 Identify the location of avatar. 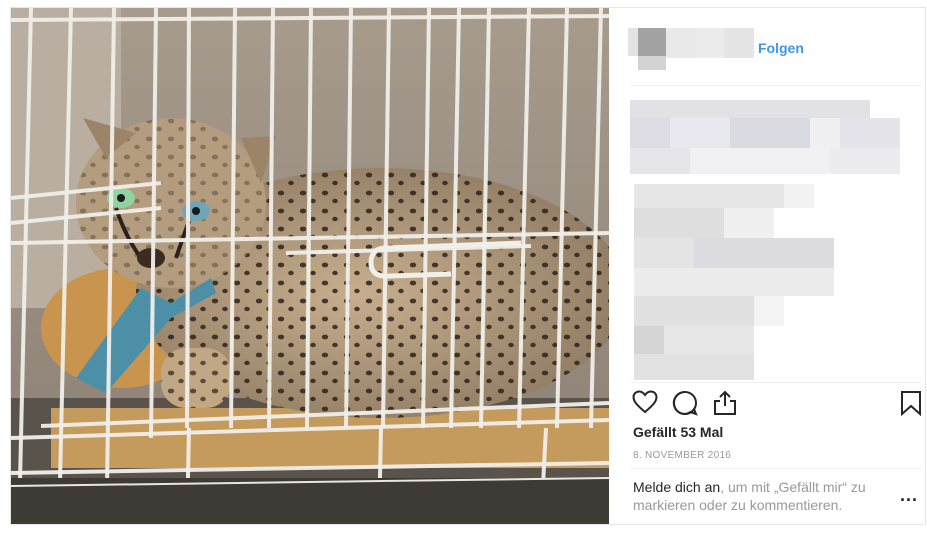
(648, 48).